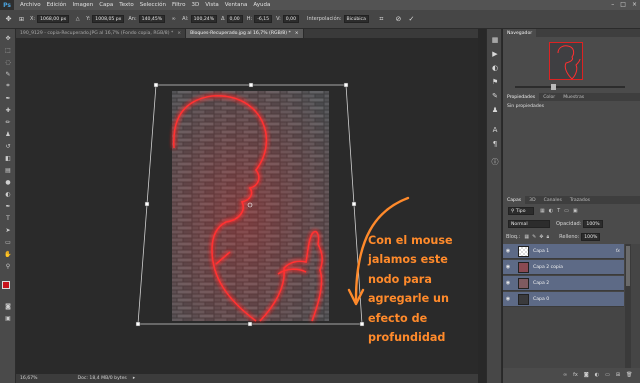 The image size is (640, 383). What do you see at coordinates (541, 237) in the screenshot?
I see `lock-position-icon: ✥` at bounding box center [541, 237].